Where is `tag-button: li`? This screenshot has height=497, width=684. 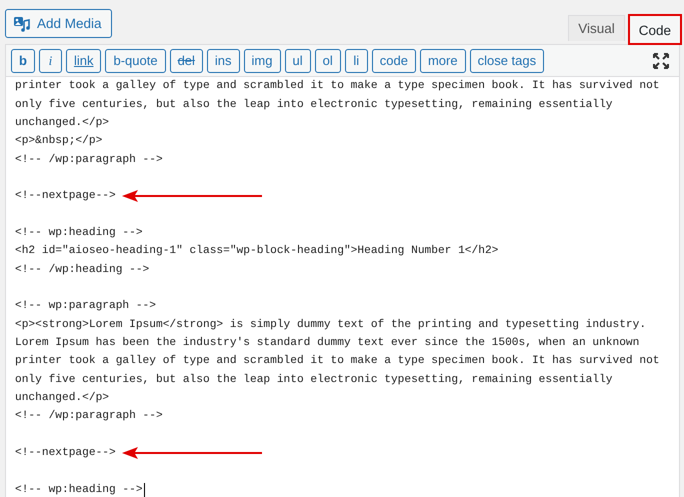
tag-button: li is located at coordinates (356, 60).